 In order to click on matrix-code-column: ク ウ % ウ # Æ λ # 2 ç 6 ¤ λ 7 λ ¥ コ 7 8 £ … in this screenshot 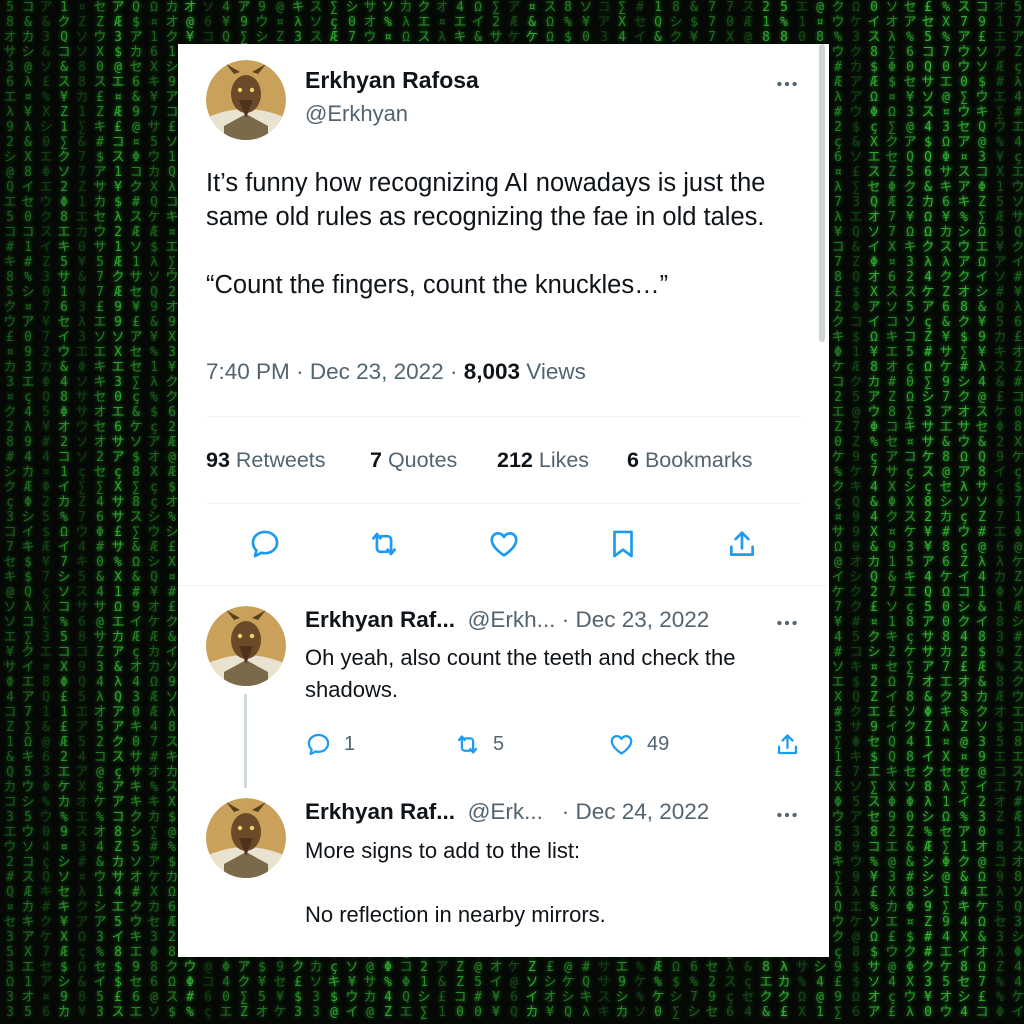, I will do `click(838, 510)`.